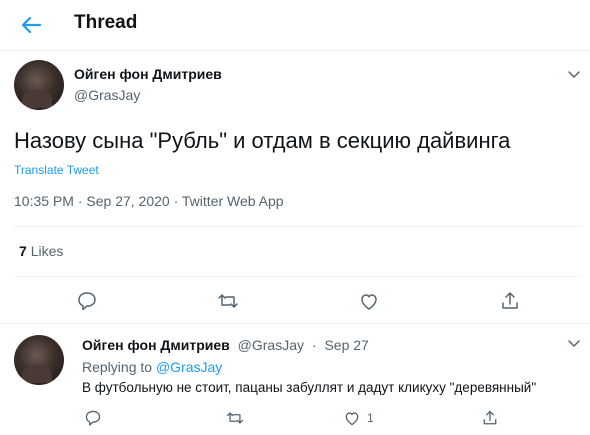 Image resolution: width=590 pixels, height=435 pixels. I want to click on likes-label: Likes, so click(47, 251).